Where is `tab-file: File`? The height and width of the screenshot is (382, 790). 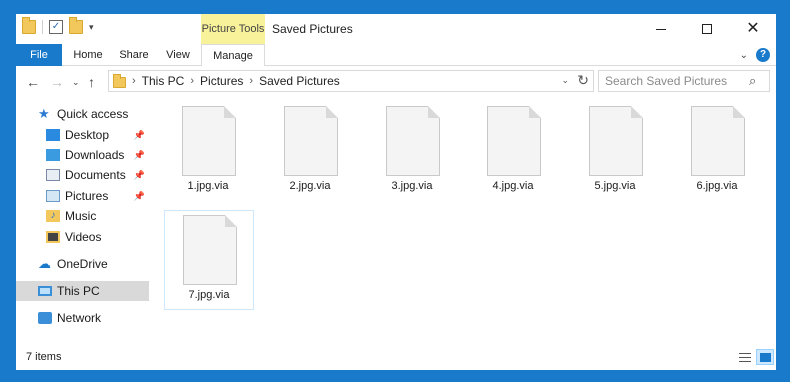 tab-file: File is located at coordinates (39, 55).